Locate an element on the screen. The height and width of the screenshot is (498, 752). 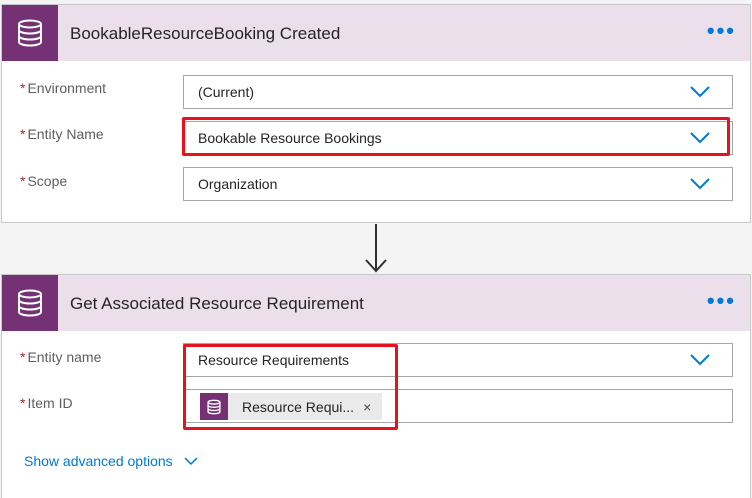
entity-name-value: Bookable Resource Bookings is located at coordinates (290, 138).